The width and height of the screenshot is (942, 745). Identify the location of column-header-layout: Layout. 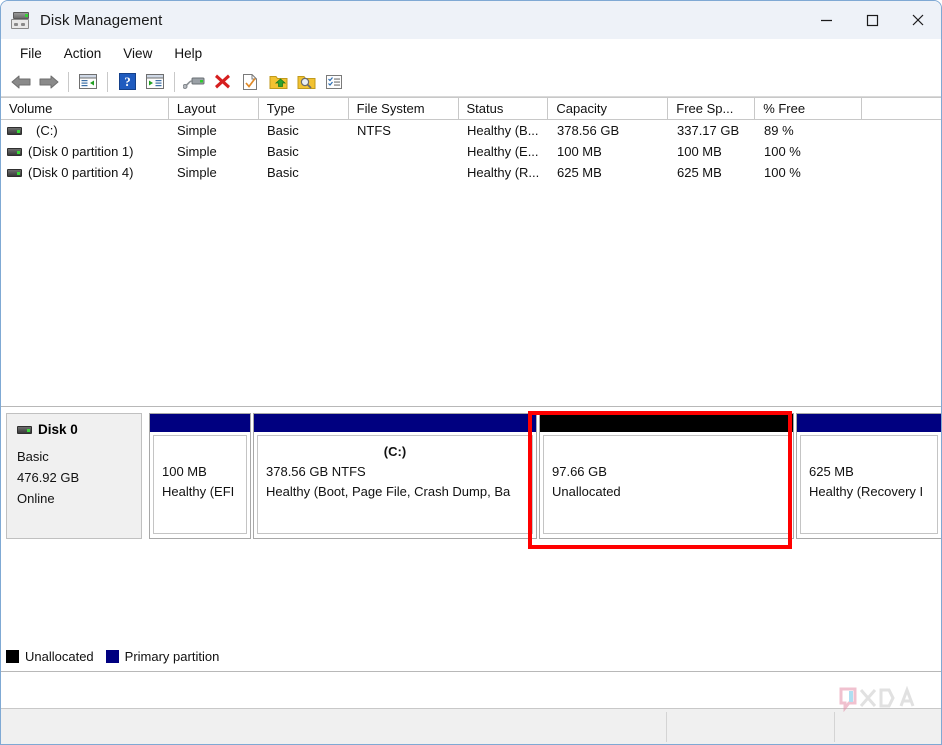
(214, 108).